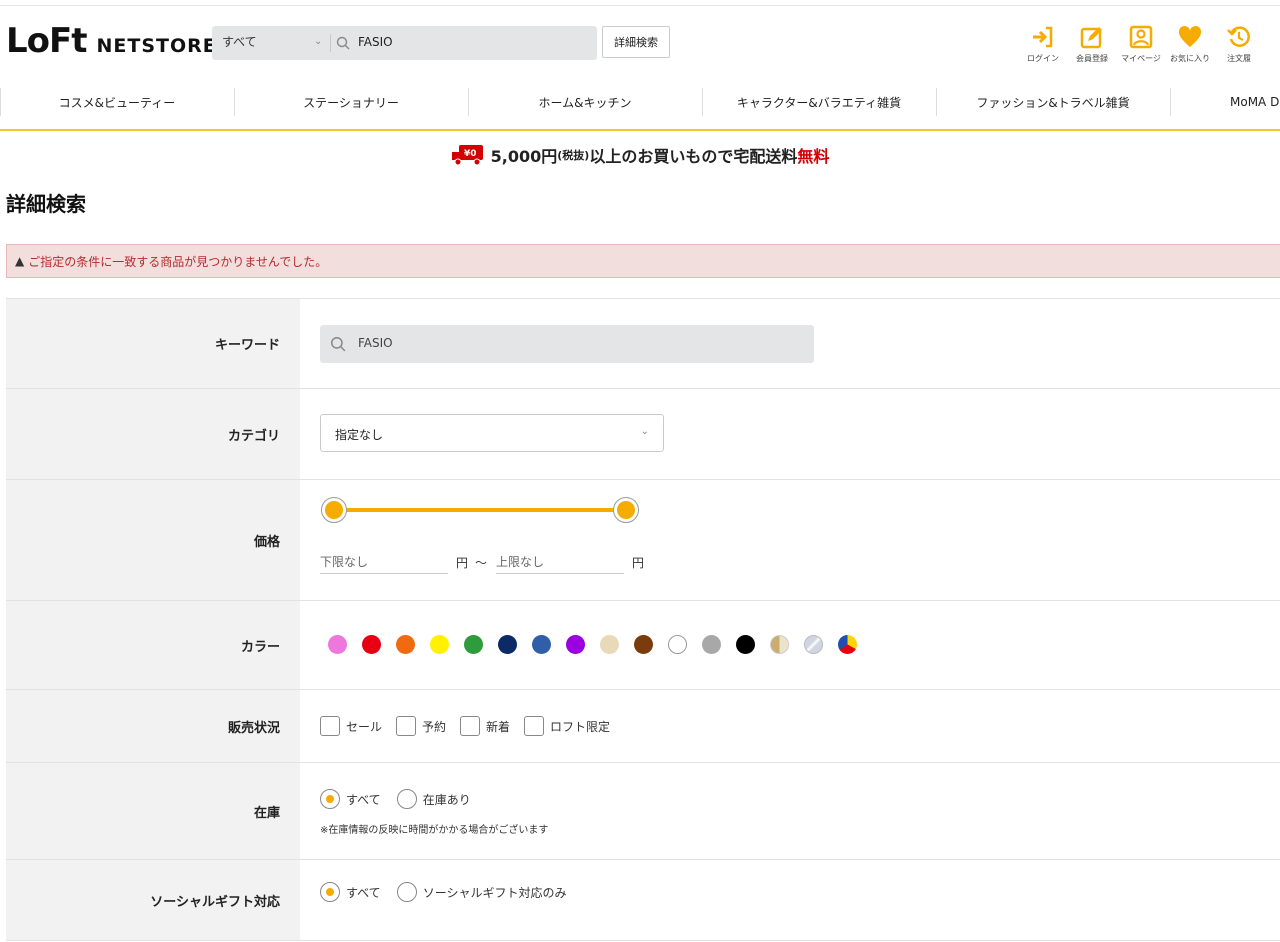 This screenshot has height=942, width=1280. Describe the element at coordinates (1141, 58) in the screenshot. I see `header-icon-label: マイページ` at that location.